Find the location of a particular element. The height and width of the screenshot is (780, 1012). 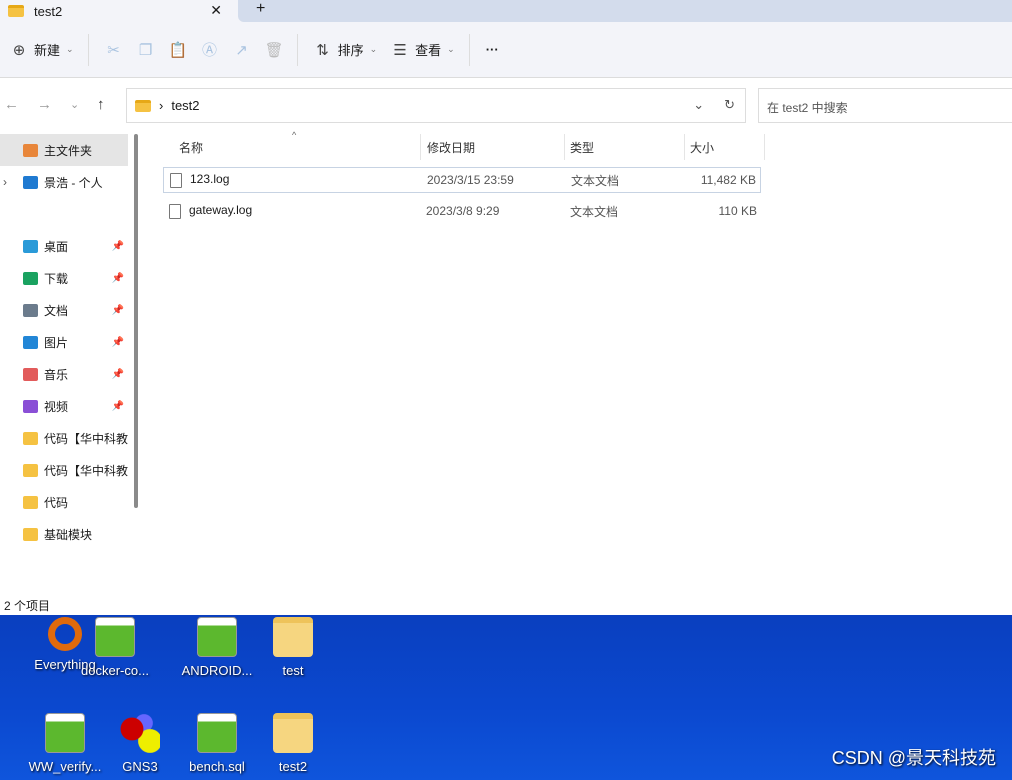

sort-arrow-icon: ^ is located at coordinates (294, 135).